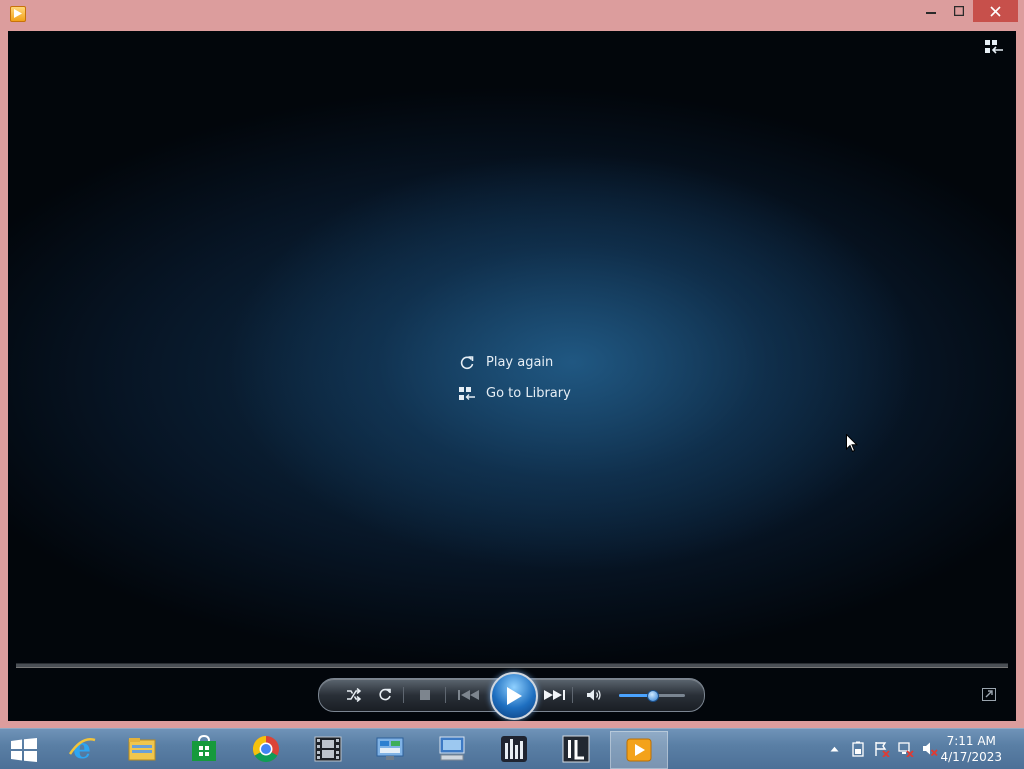 This screenshot has height=769, width=1024. I want to click on app-l-icon, so click(576, 749).